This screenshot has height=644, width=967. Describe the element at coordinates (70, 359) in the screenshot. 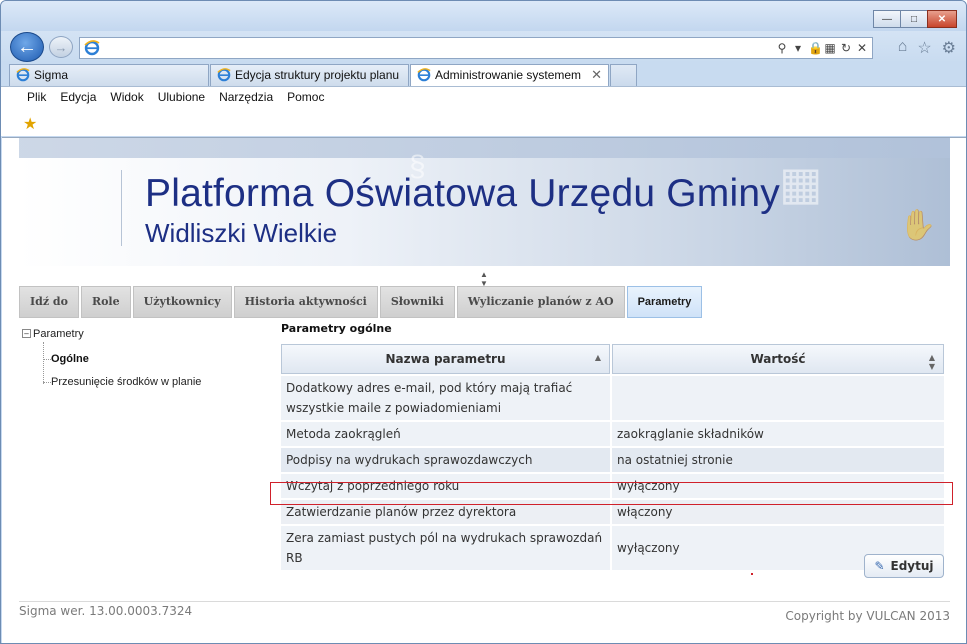

I see `tree-item-ogolne: Ogólne` at that location.